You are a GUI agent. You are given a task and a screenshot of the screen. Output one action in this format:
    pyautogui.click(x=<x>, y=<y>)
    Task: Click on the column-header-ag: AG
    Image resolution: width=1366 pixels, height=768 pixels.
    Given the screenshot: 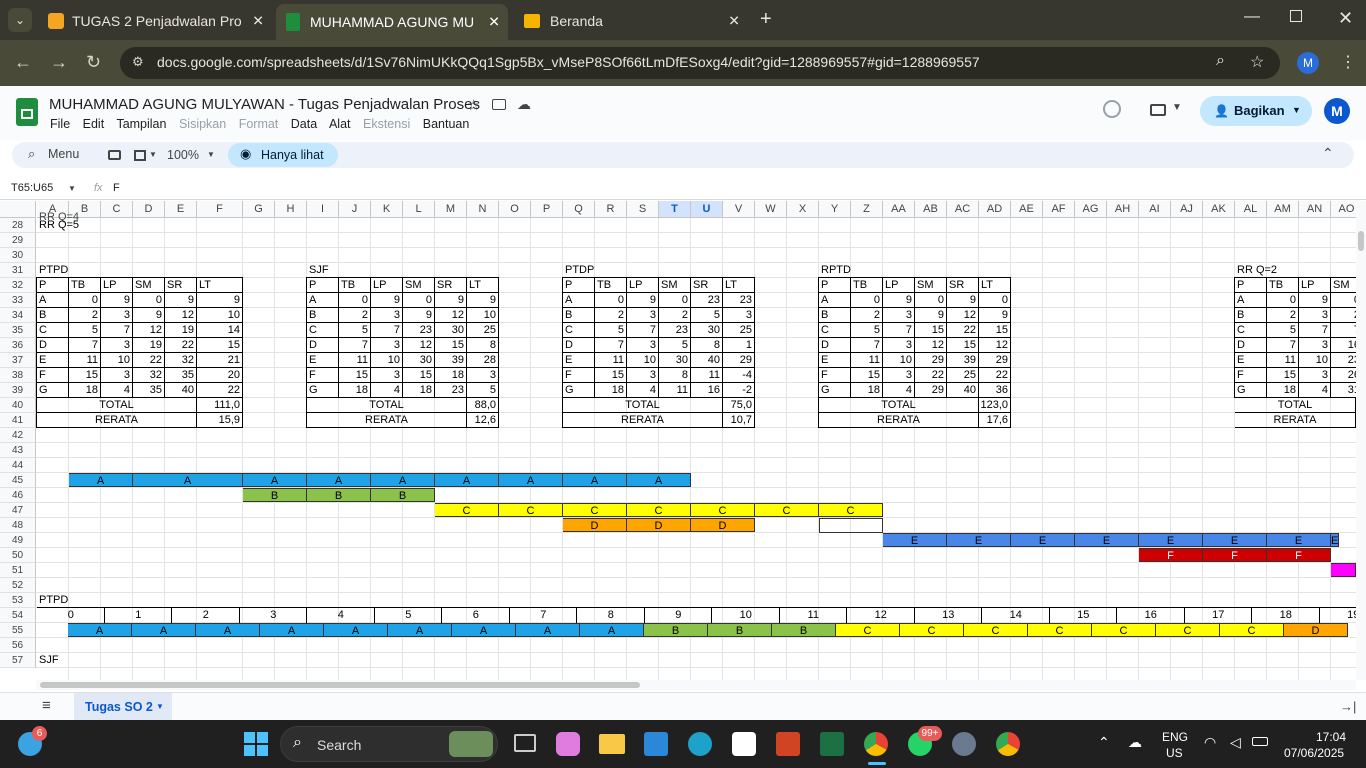 What is the action you would take?
    pyautogui.click(x=1091, y=209)
    